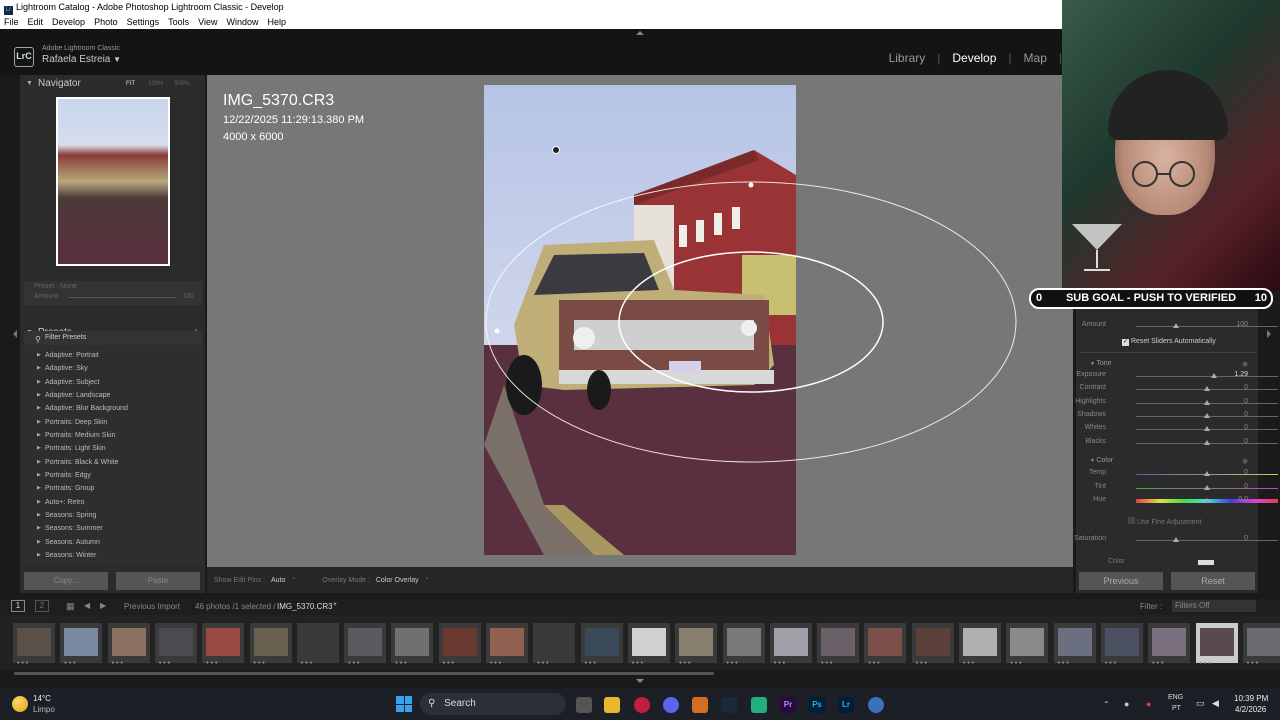  I want to click on reset-sliders-option: ✓ Reset Sliders Automatically, so click(1169, 342).